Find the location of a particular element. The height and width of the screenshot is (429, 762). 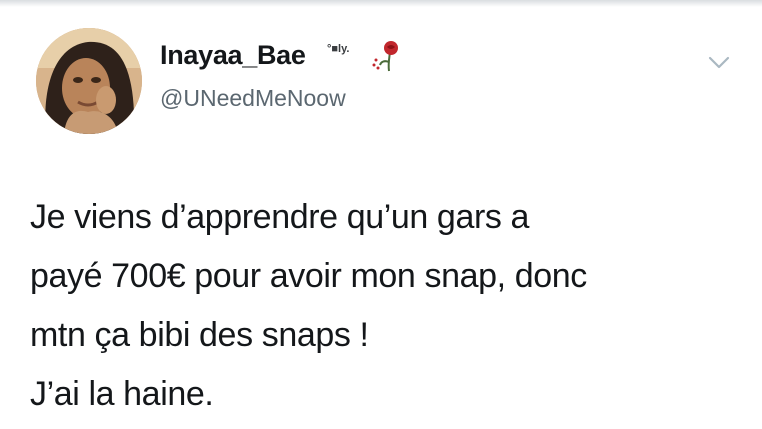

display-name-suffix: °■ly. is located at coordinates (338, 49).